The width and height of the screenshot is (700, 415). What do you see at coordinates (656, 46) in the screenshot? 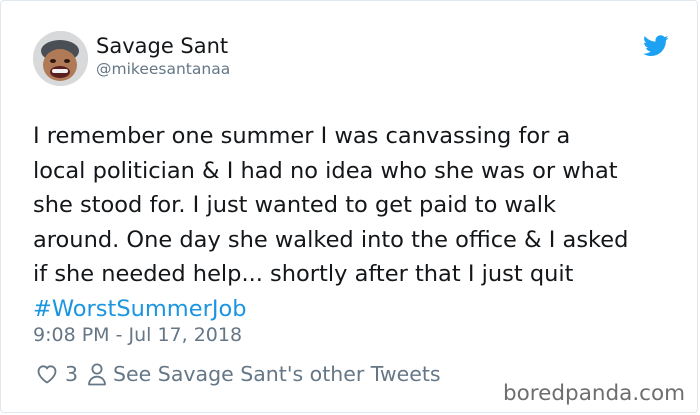
I see `twitter-bird-icon` at bounding box center [656, 46].